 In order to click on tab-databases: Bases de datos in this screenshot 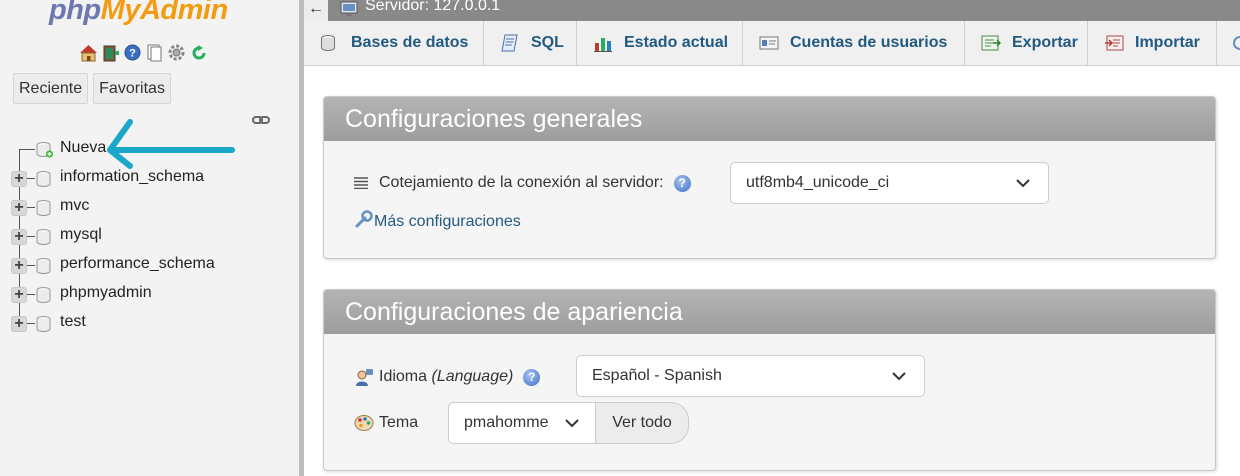, I will do `click(394, 43)`.